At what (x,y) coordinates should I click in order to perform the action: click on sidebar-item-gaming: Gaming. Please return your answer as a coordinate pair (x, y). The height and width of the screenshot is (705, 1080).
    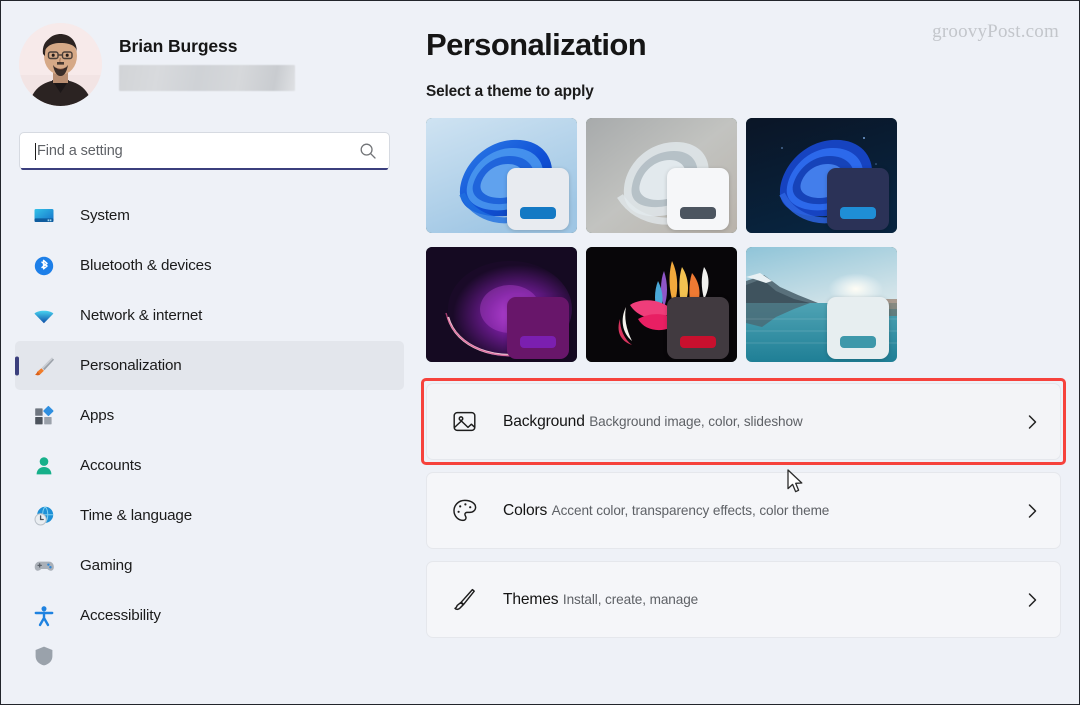
    Looking at the image, I should click on (209, 565).